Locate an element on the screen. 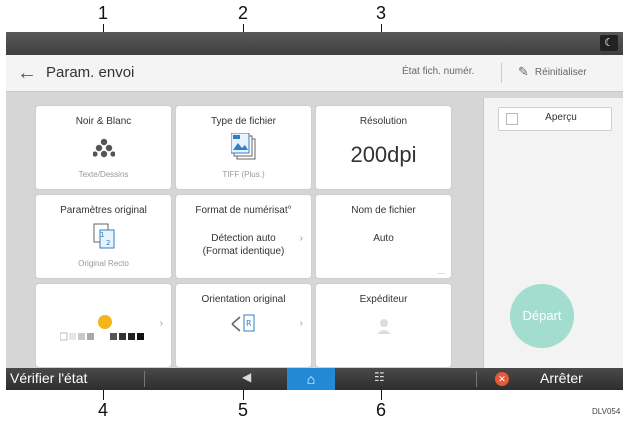 The height and width of the screenshot is (425, 628). preview-toggle: Aperçu is located at coordinates (555, 119).